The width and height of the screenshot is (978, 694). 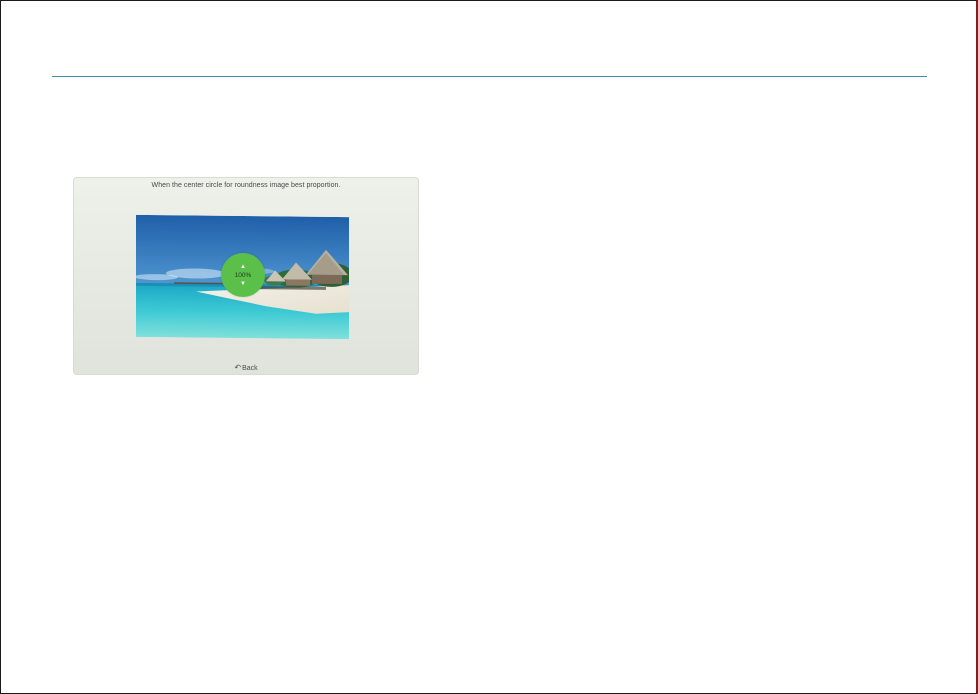 I want to click on triangle-up-icon: ▲, so click(x=243, y=267).